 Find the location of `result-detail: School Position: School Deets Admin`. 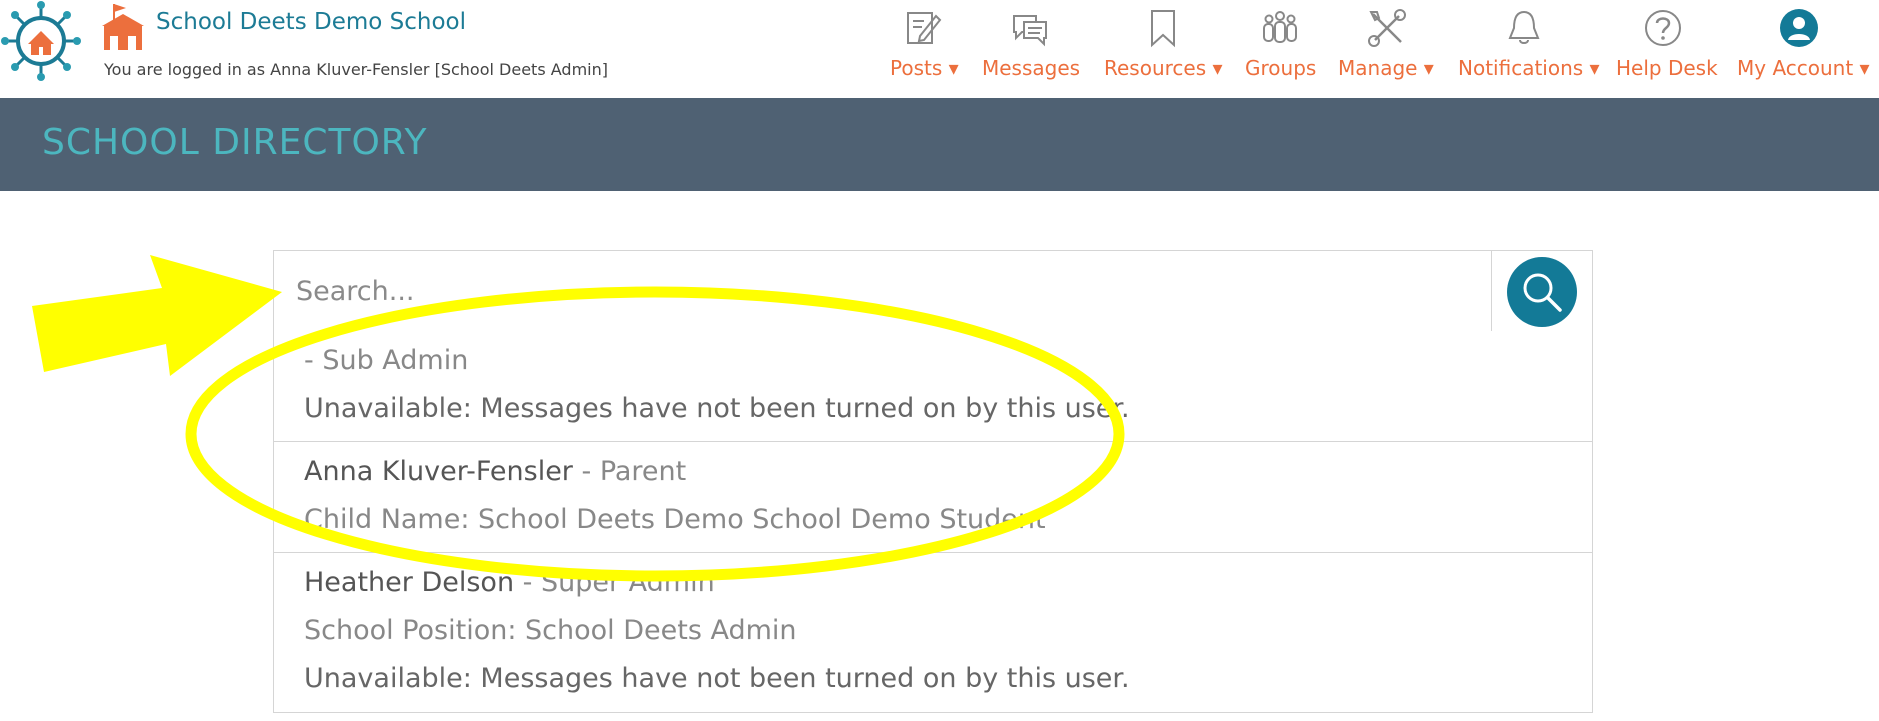

result-detail: School Position: School Deets Admin is located at coordinates (550, 630).